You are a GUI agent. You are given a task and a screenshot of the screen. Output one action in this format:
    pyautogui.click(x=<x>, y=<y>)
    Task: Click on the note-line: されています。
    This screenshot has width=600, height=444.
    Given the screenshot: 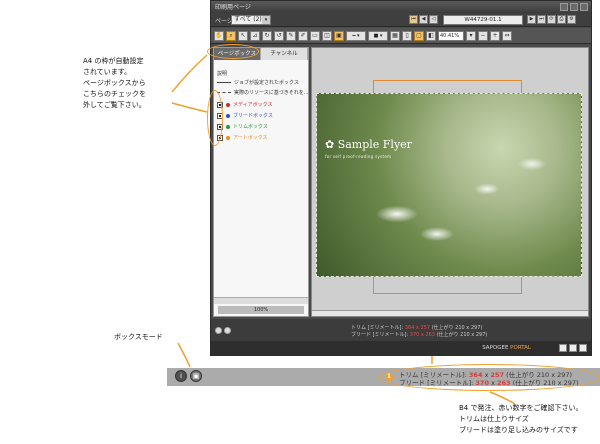 What is the action you would take?
    pyautogui.click(x=107, y=72)
    